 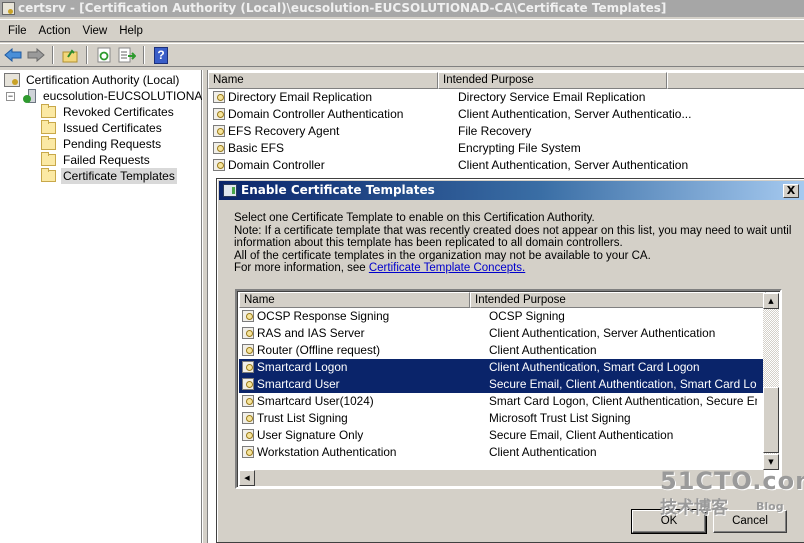 I want to click on forward-arrow-icon, so click(x=36, y=55).